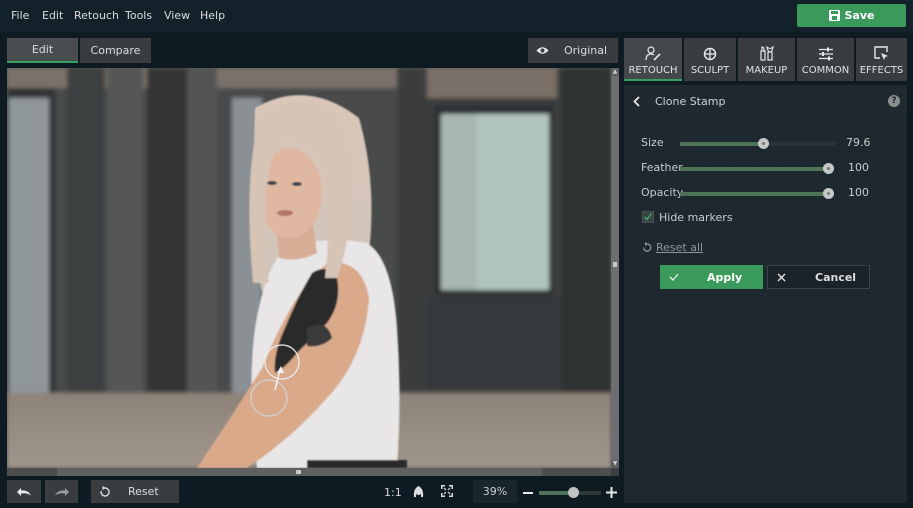  What do you see at coordinates (825, 54) in the screenshot?
I see `sliders-icon` at bounding box center [825, 54].